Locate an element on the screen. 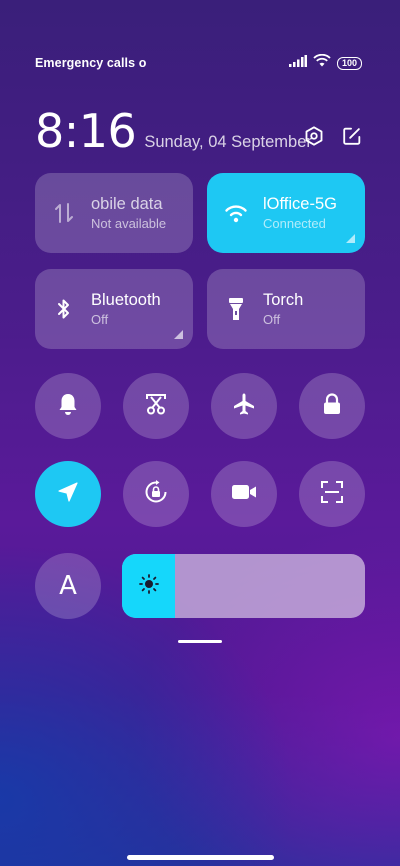 The image size is (400, 866). location-toggle is located at coordinates (68, 494).